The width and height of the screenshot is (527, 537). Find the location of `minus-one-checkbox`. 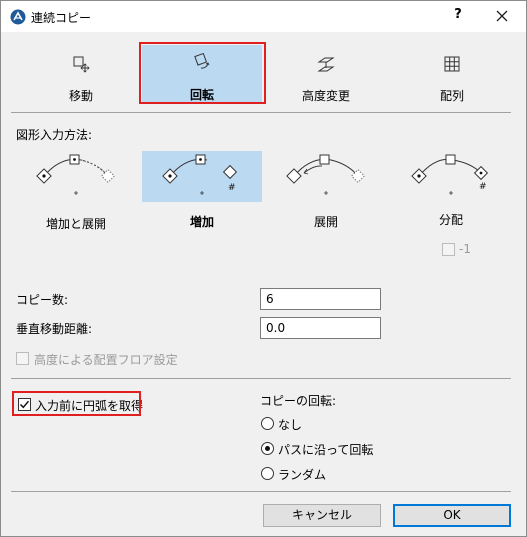

minus-one-checkbox is located at coordinates (448, 249).